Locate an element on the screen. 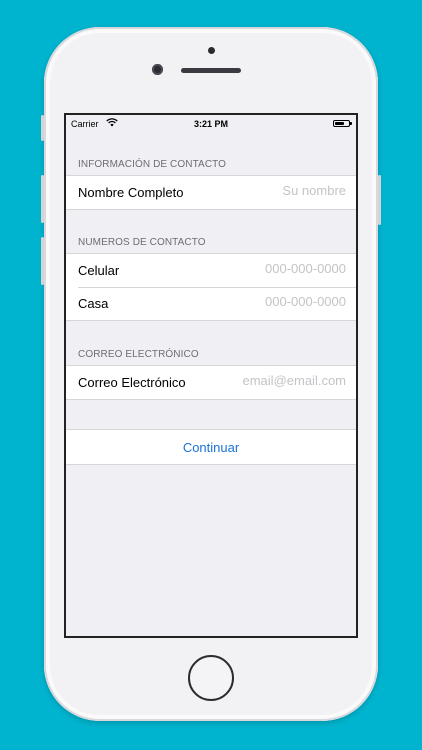 This screenshot has height=750, width=422. email-input is located at coordinates (271, 380).